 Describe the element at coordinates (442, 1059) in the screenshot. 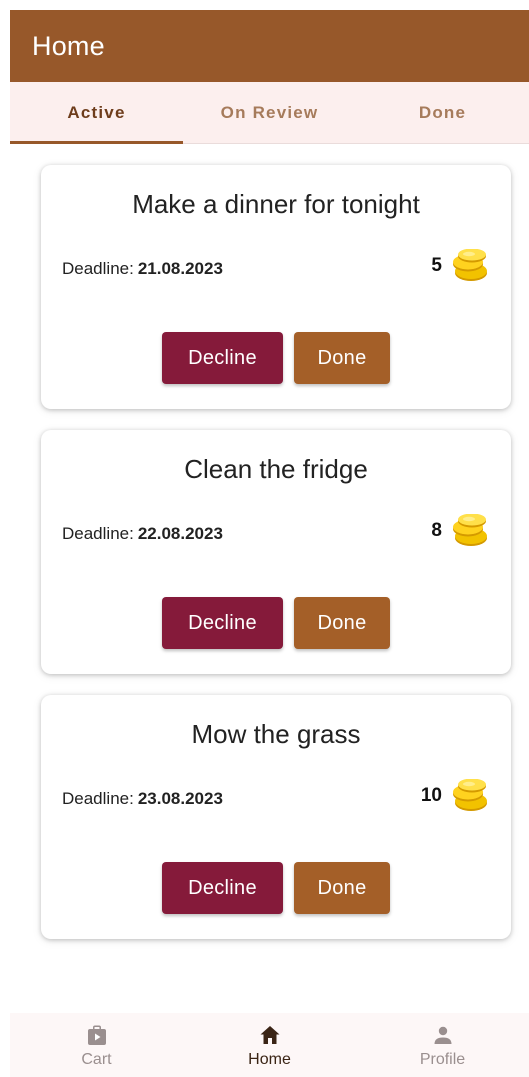

I see `nav-profile-label: Profile` at that location.